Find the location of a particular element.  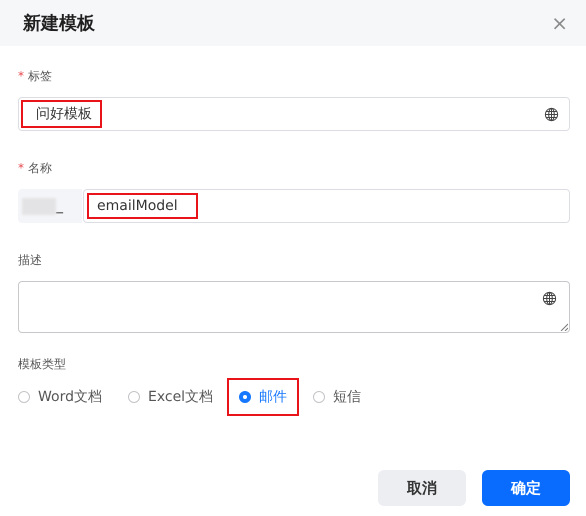

radio-option: Word文档 is located at coordinates (60, 397).